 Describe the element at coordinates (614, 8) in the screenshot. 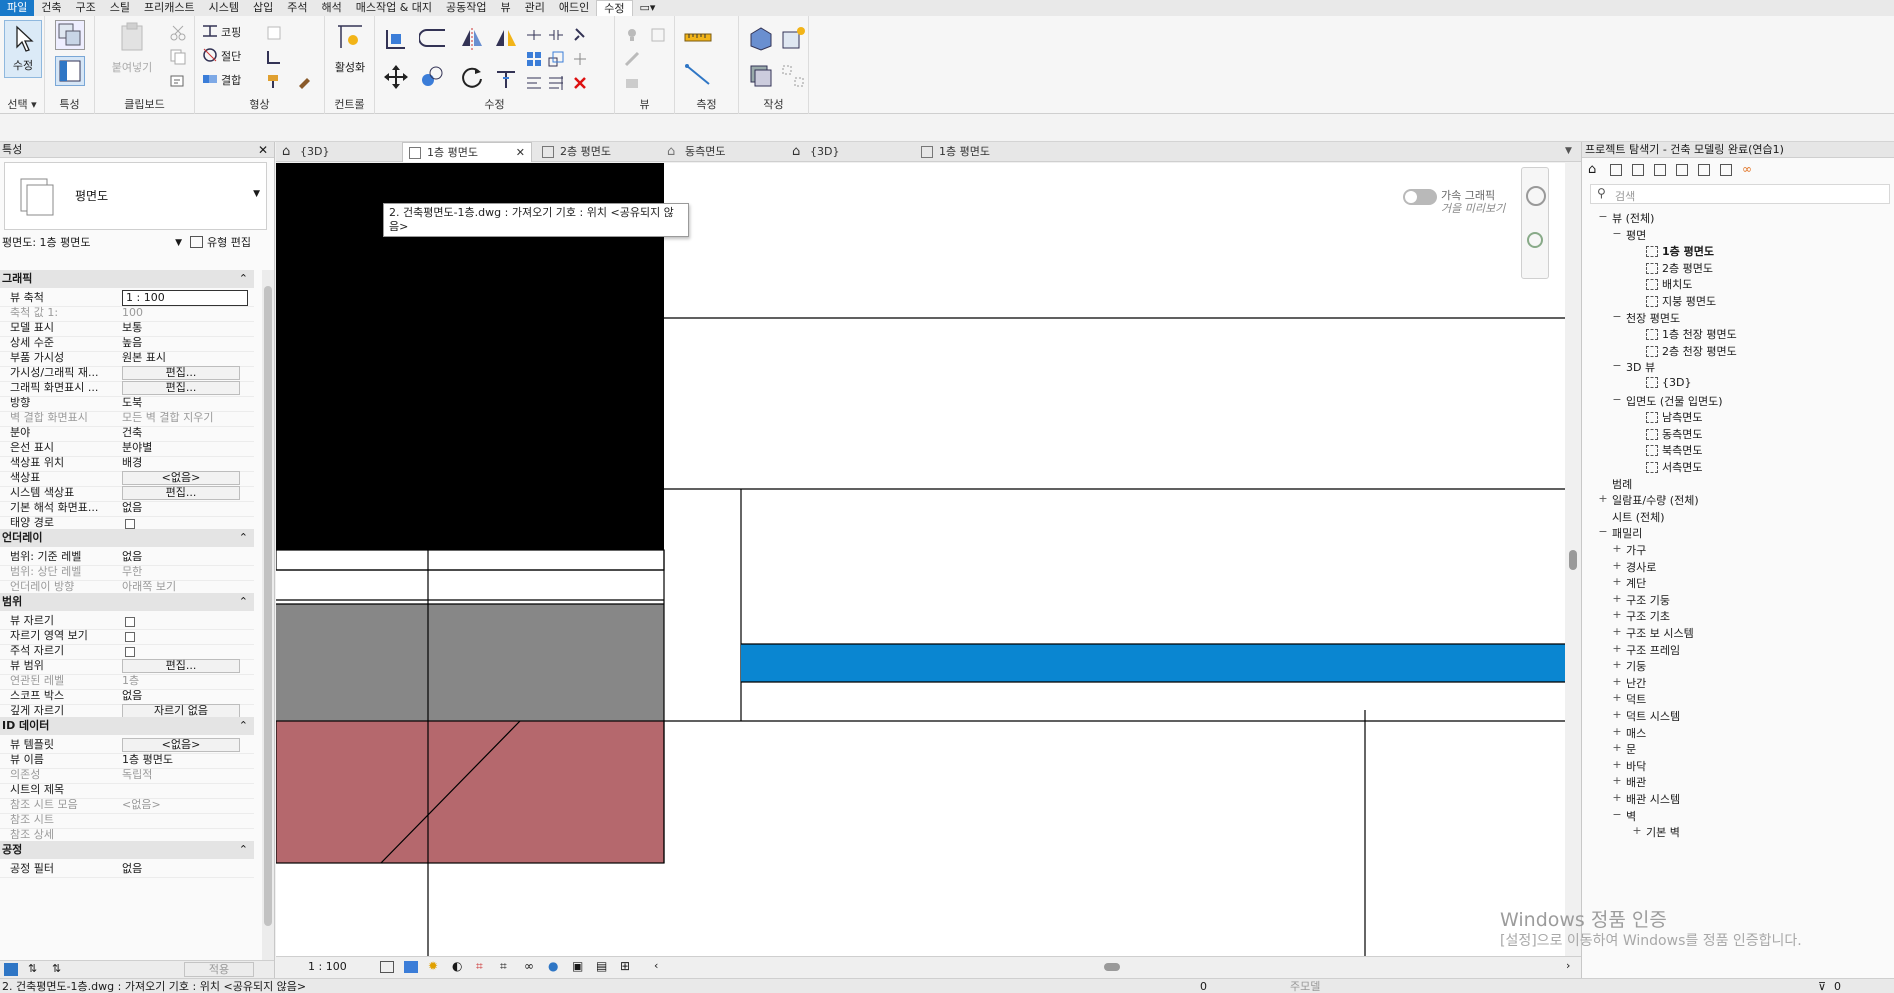

I see `menu-item: 수정` at that location.